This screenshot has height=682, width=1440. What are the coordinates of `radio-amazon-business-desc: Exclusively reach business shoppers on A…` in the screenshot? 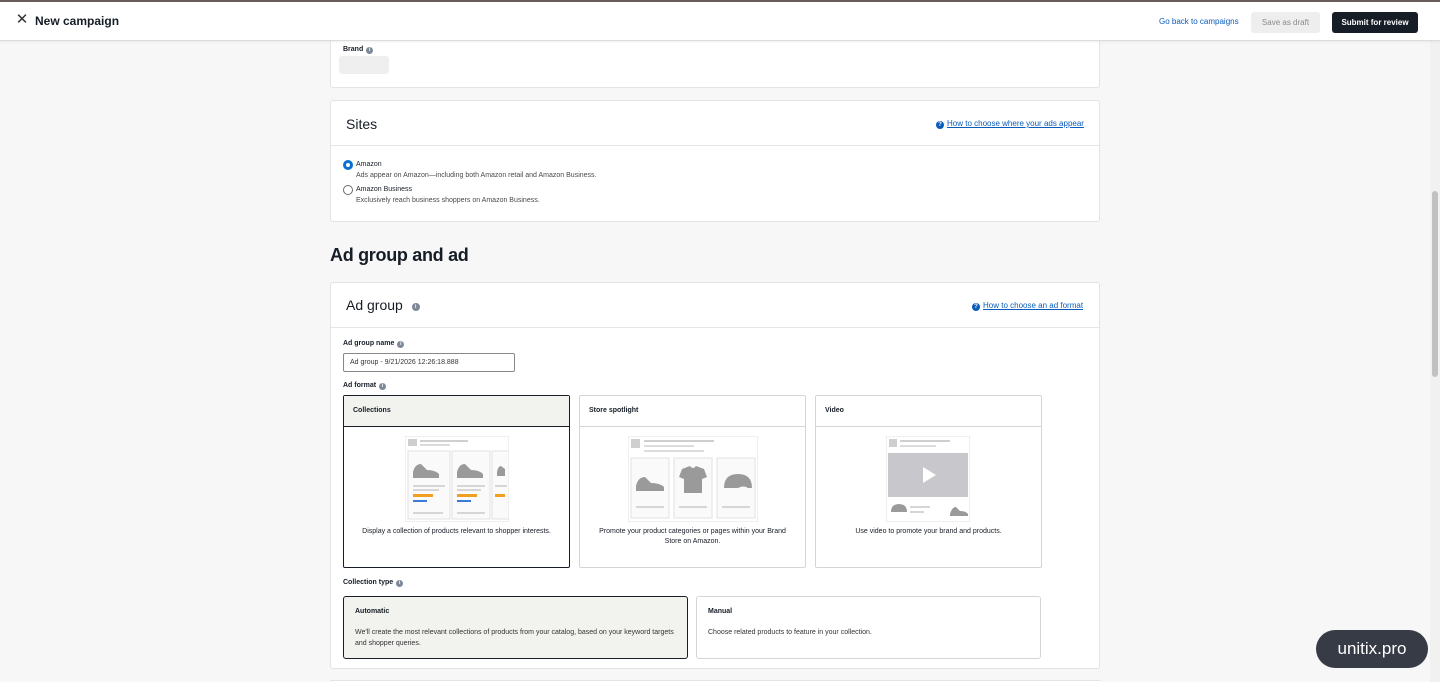 It's located at (448, 200).